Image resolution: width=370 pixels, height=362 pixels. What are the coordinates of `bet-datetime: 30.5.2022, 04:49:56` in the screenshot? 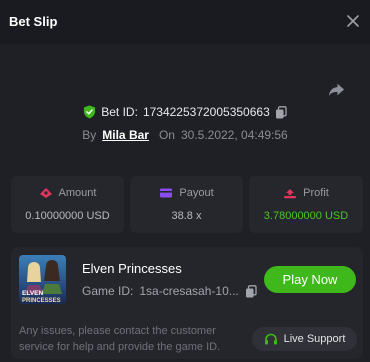 It's located at (234, 135).